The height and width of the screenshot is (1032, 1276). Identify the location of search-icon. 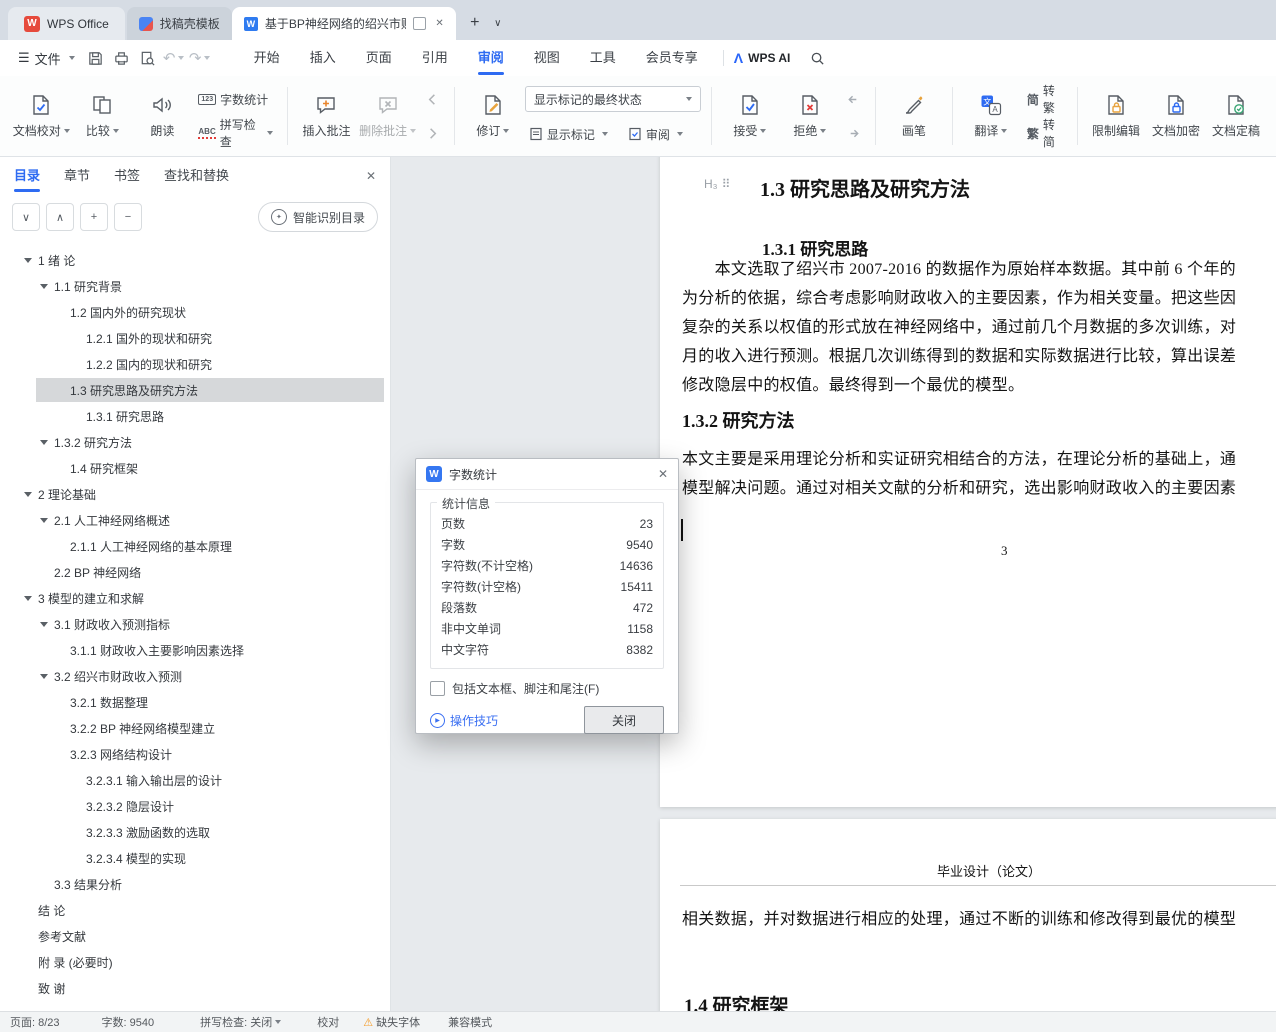
(817, 58).